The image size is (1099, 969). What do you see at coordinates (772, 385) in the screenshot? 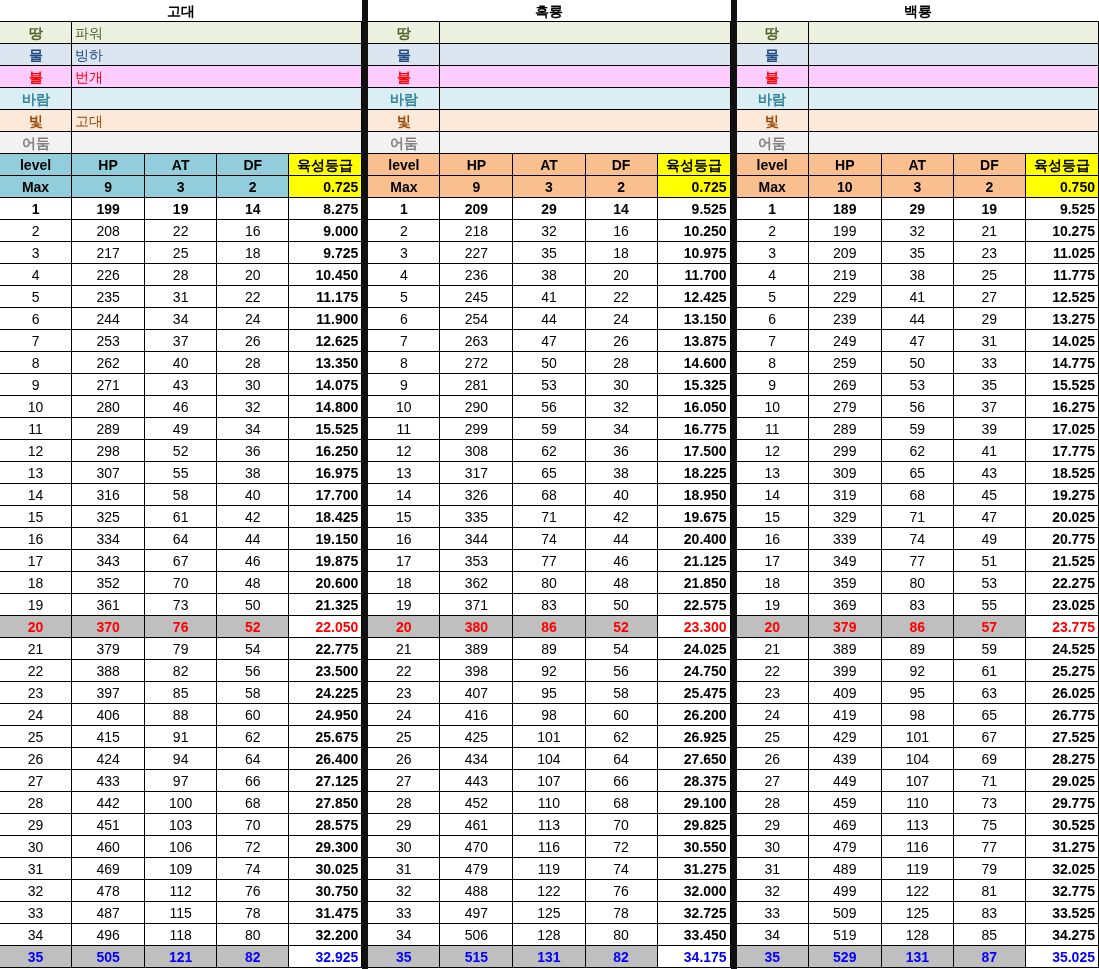
I see `table-cell: 9` at bounding box center [772, 385].